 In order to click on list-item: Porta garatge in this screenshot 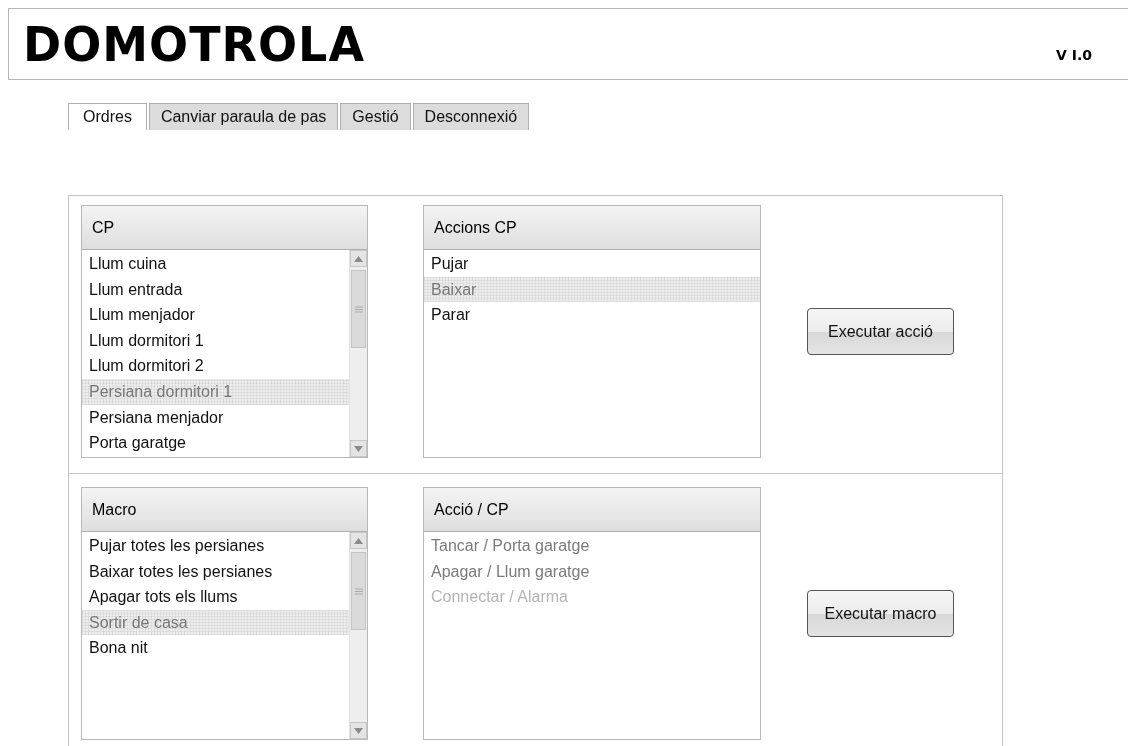, I will do `click(215, 443)`.